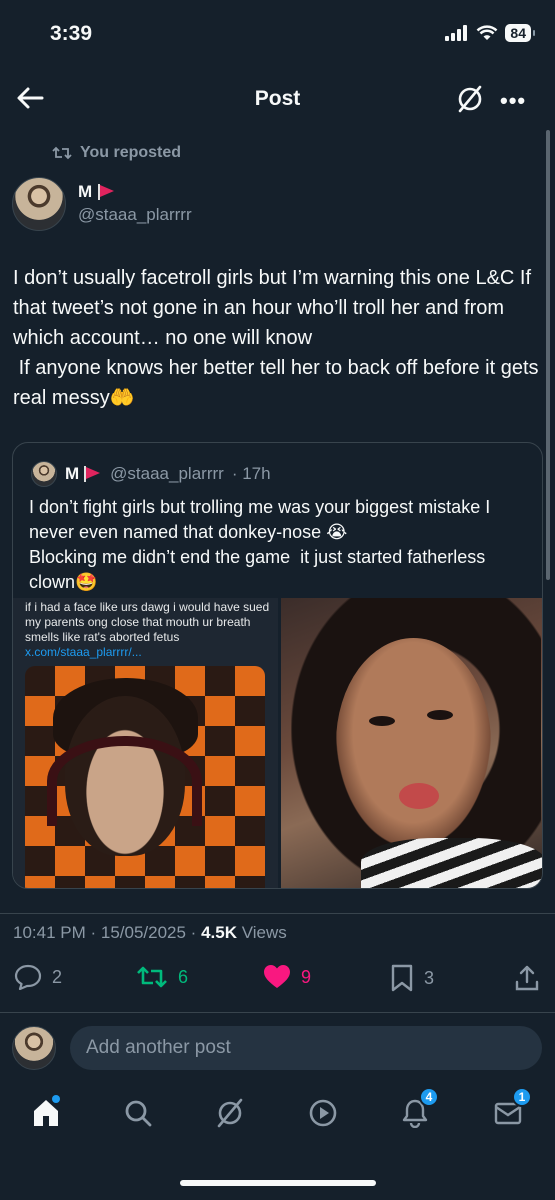  I want to click on tab-home, so click(46, 1113).